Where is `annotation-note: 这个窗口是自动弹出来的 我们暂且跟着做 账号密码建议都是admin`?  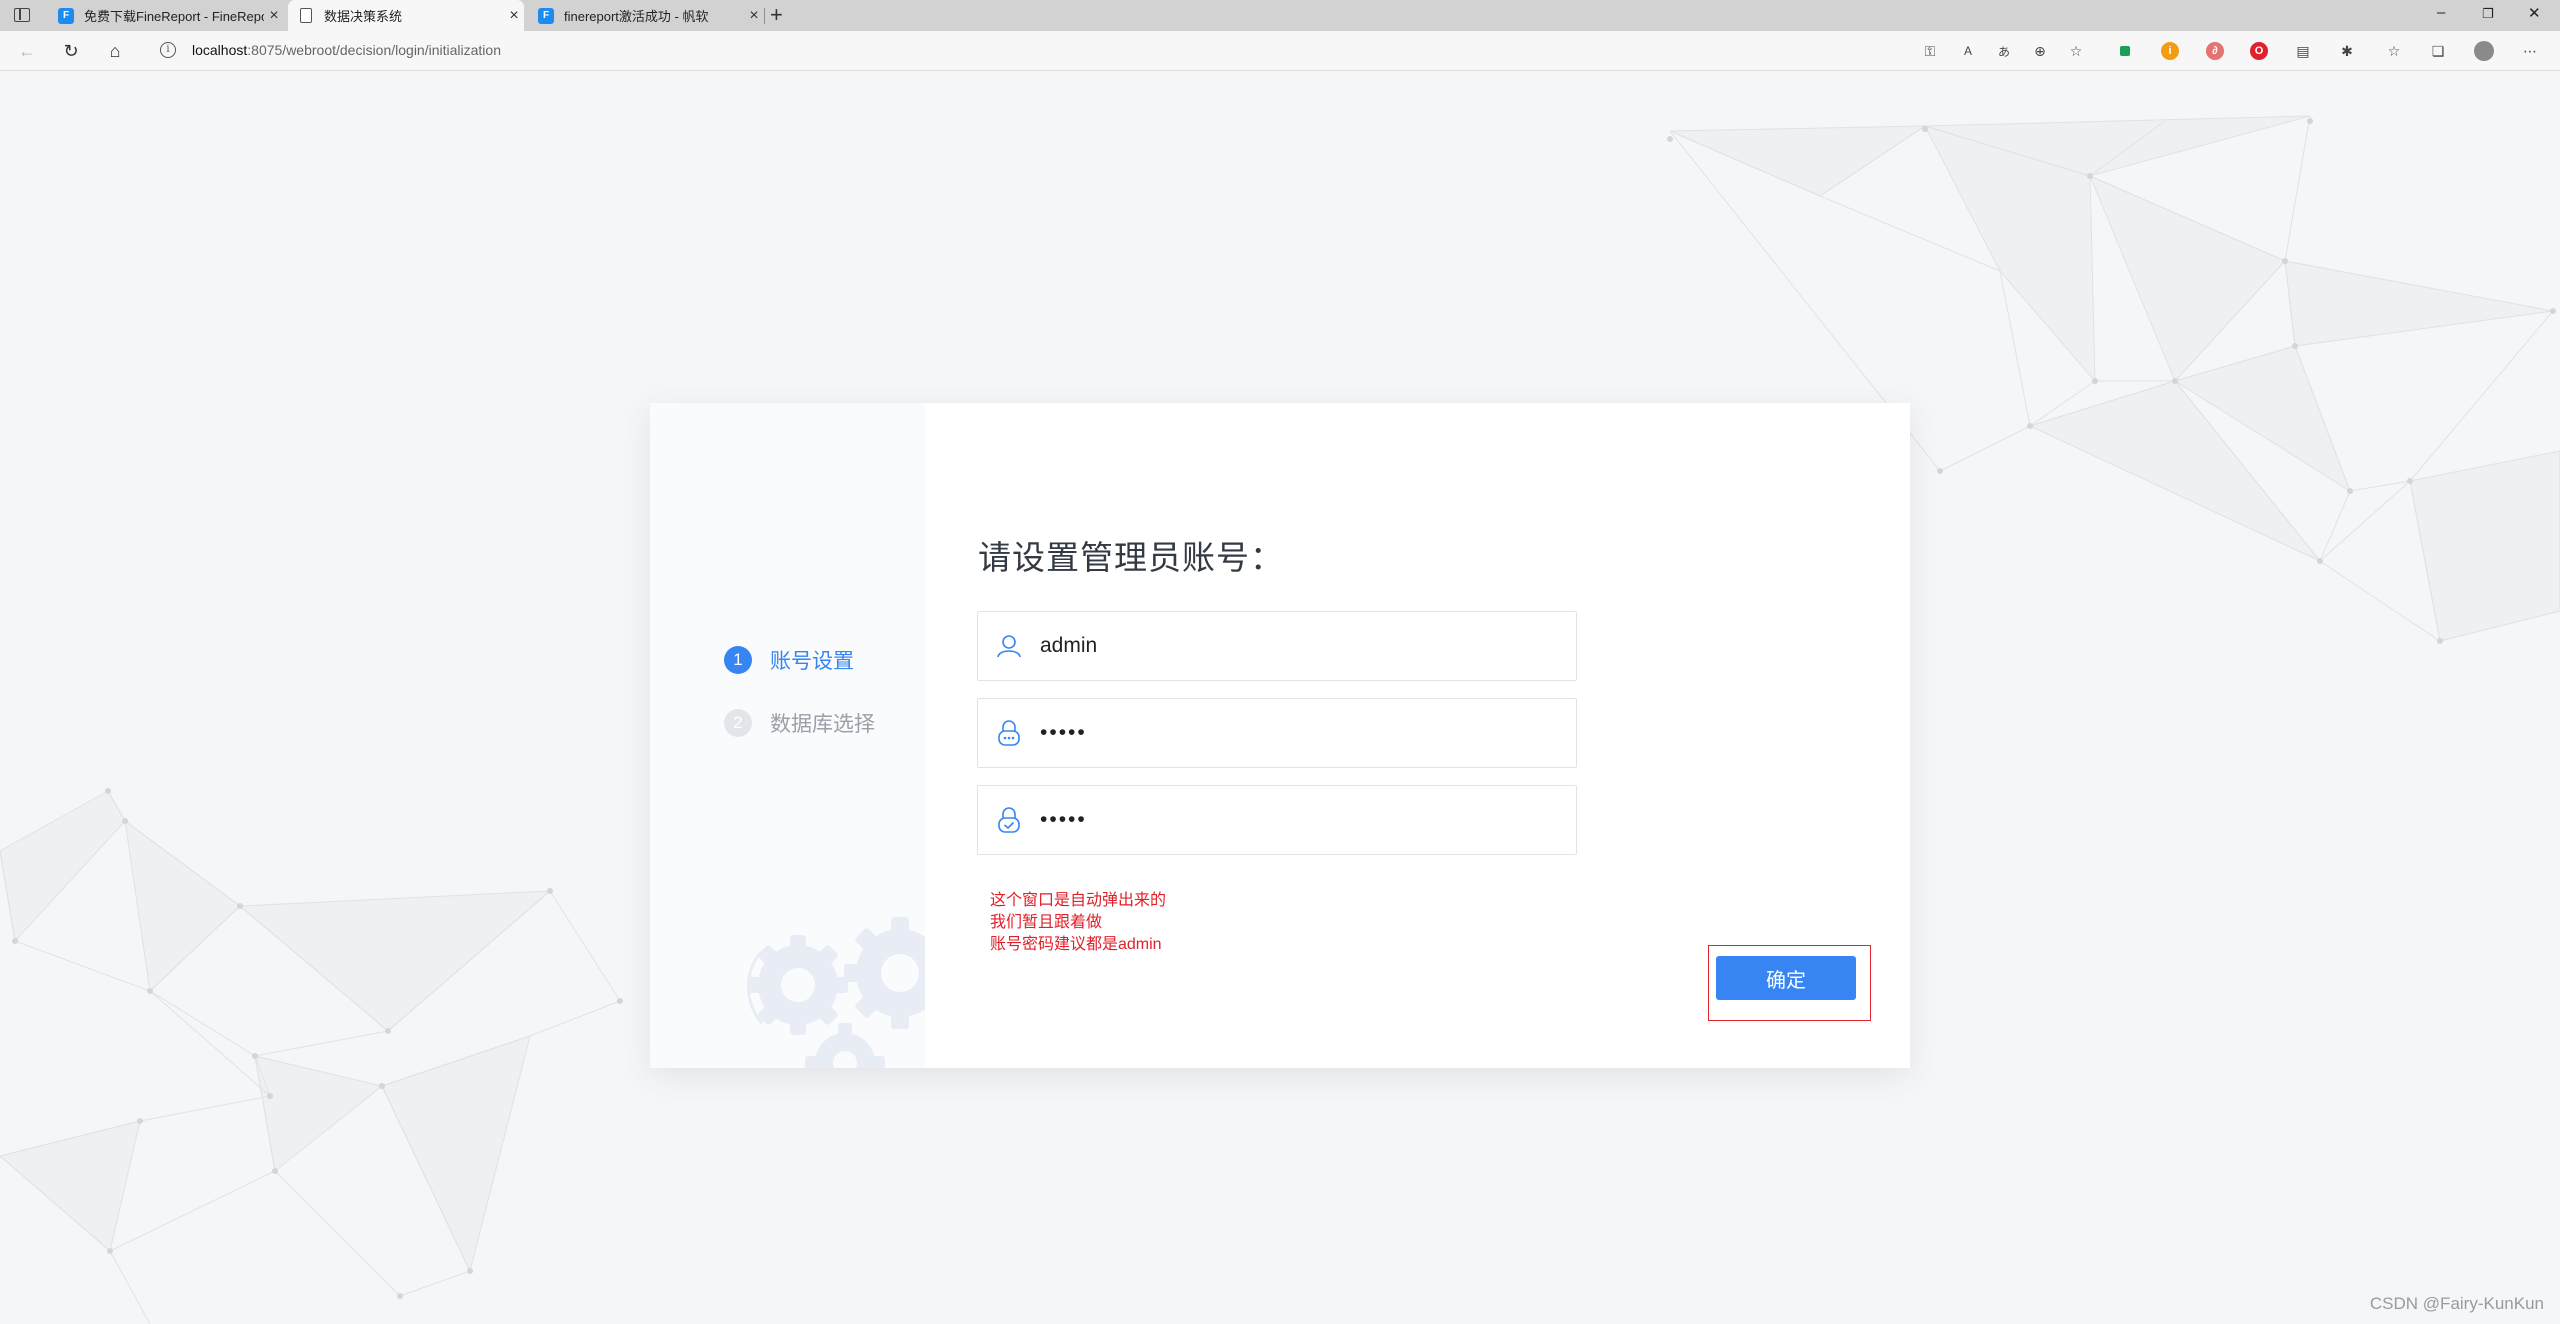
annotation-note: 这个窗口是自动弹出来的 我们暂且跟着做 账号密码建议都是admin is located at coordinates (1078, 923).